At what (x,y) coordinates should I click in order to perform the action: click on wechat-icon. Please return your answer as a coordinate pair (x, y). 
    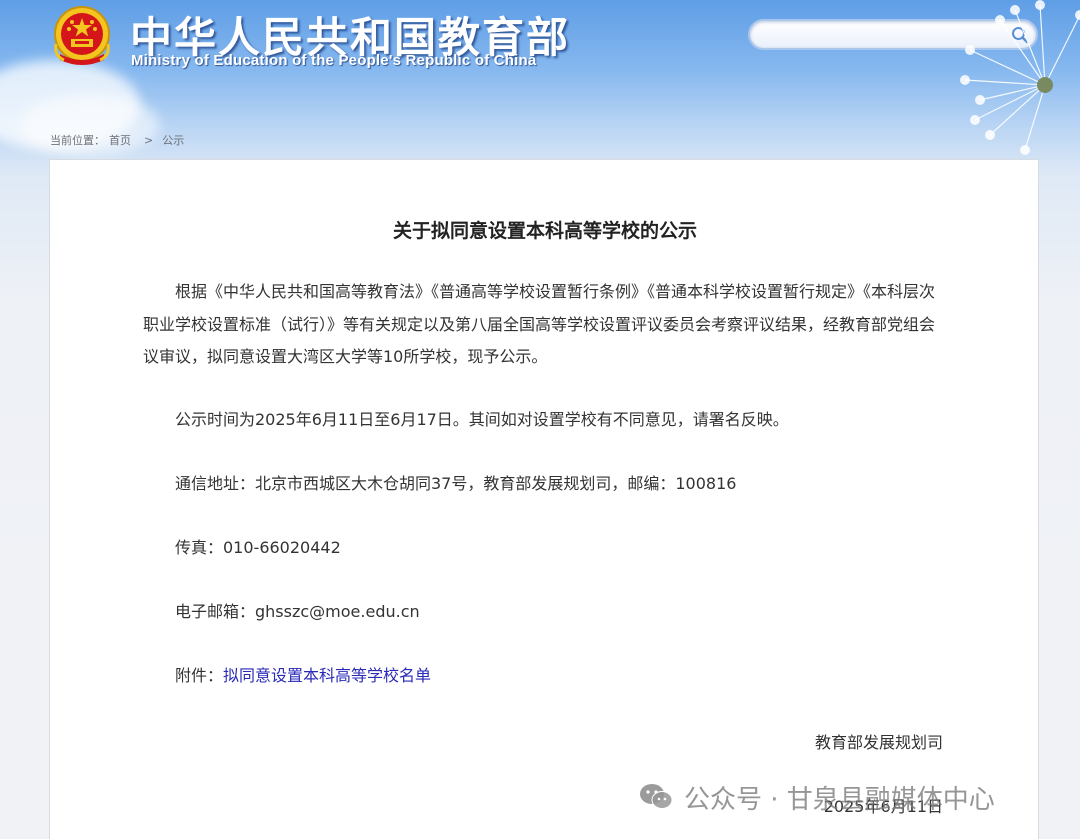
    Looking at the image, I should click on (656, 796).